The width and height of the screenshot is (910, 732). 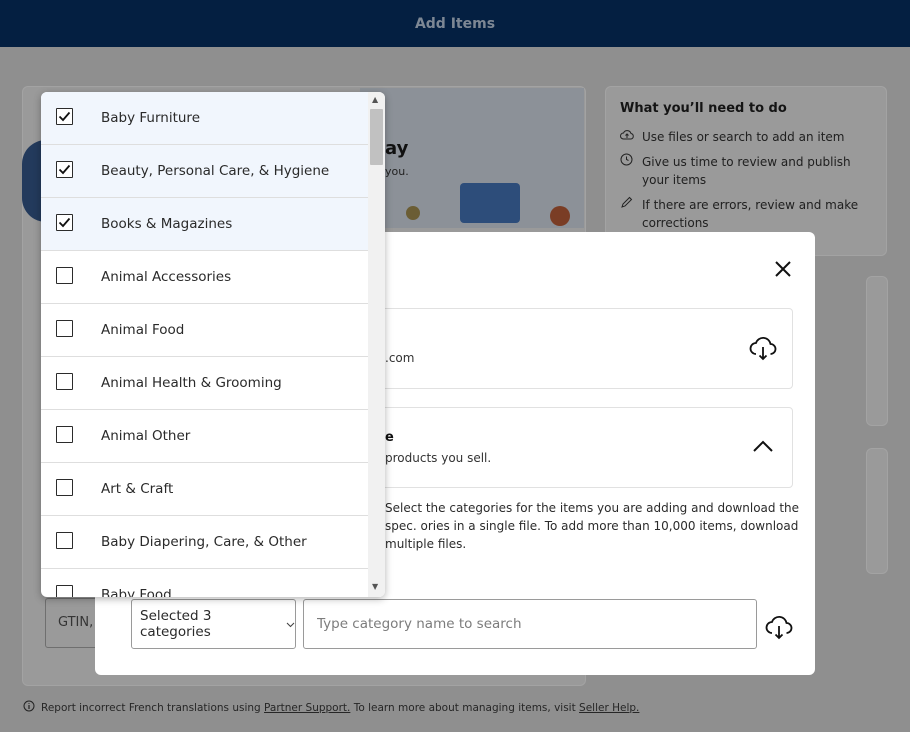 I want to click on category-option-label: Animal Food, so click(x=143, y=330).